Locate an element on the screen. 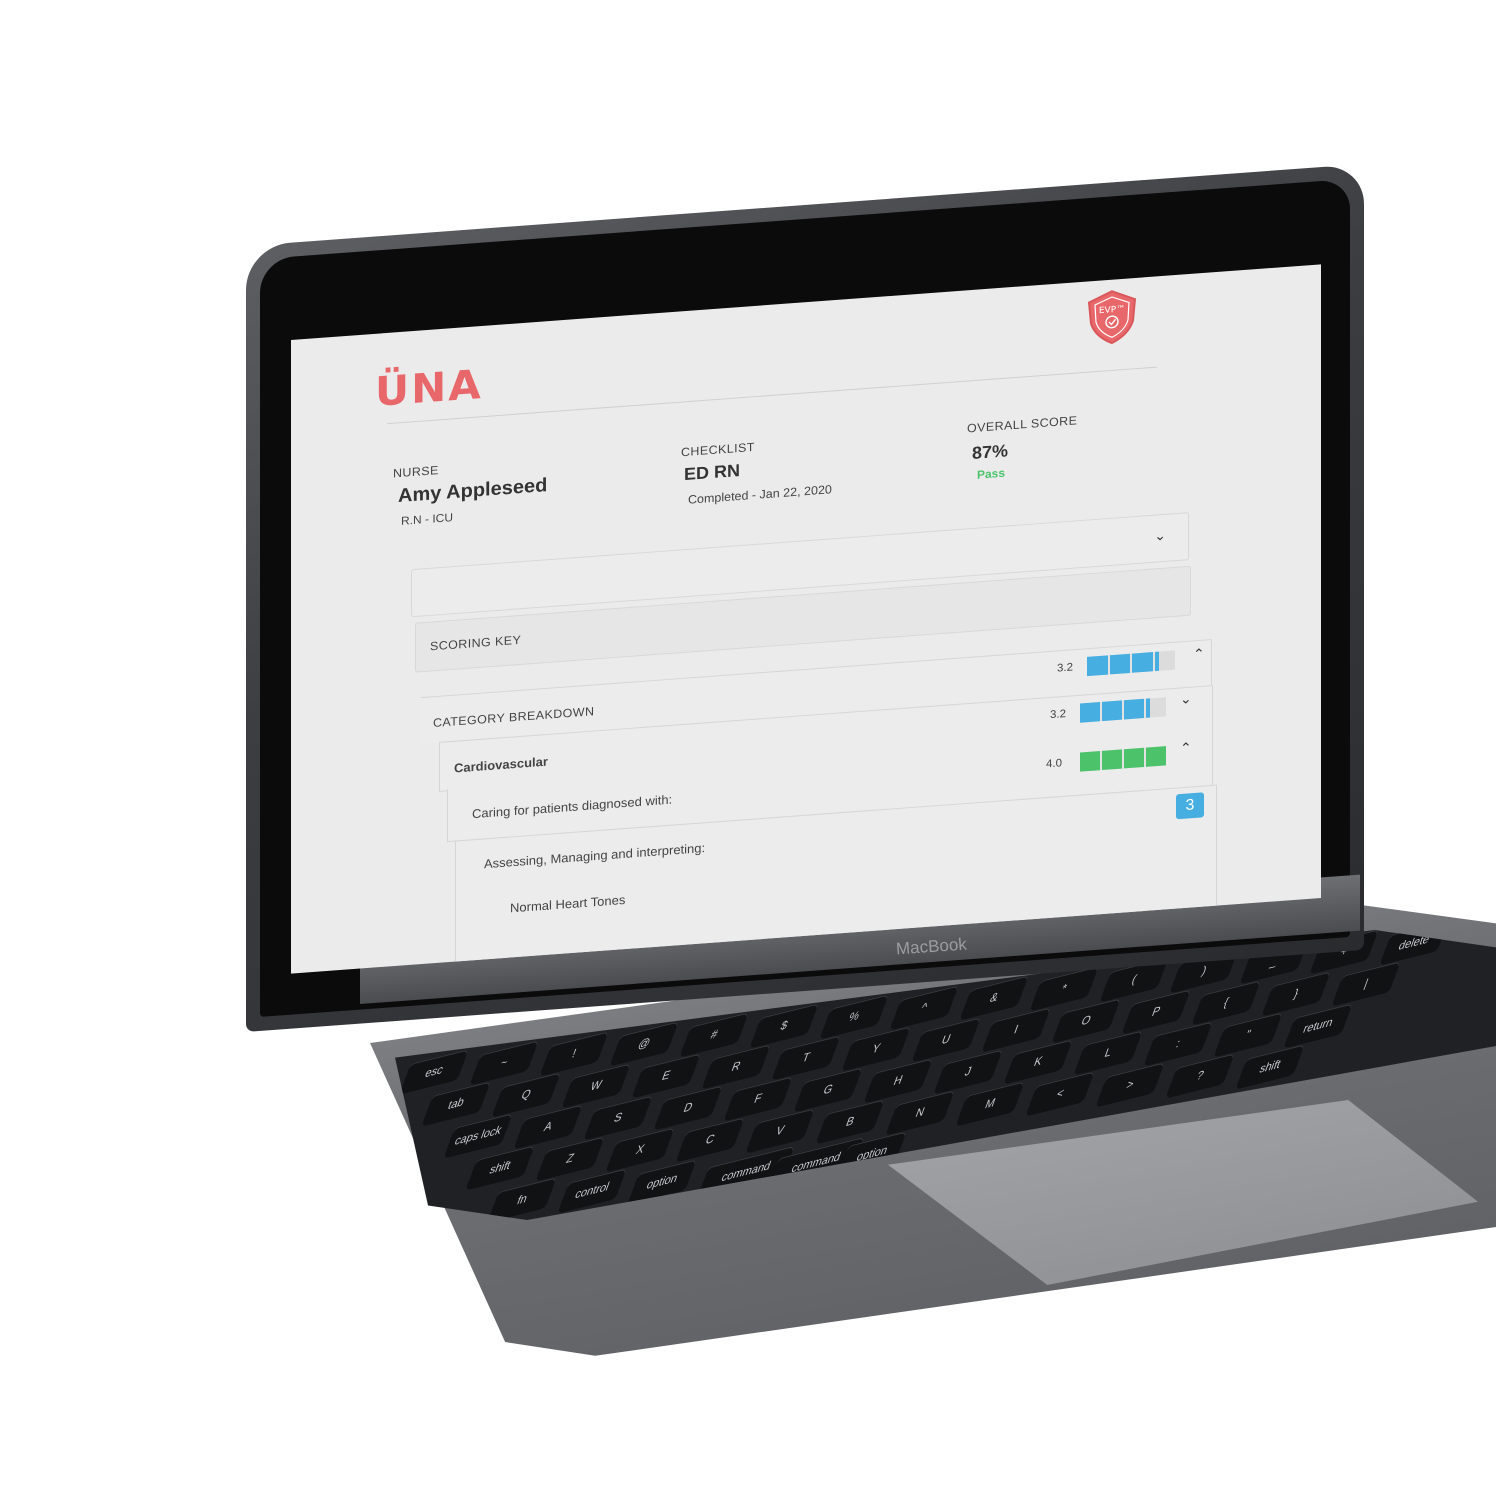 This screenshot has height=1504, width=1496. keyboard-key: A is located at coordinates (548, 1127).